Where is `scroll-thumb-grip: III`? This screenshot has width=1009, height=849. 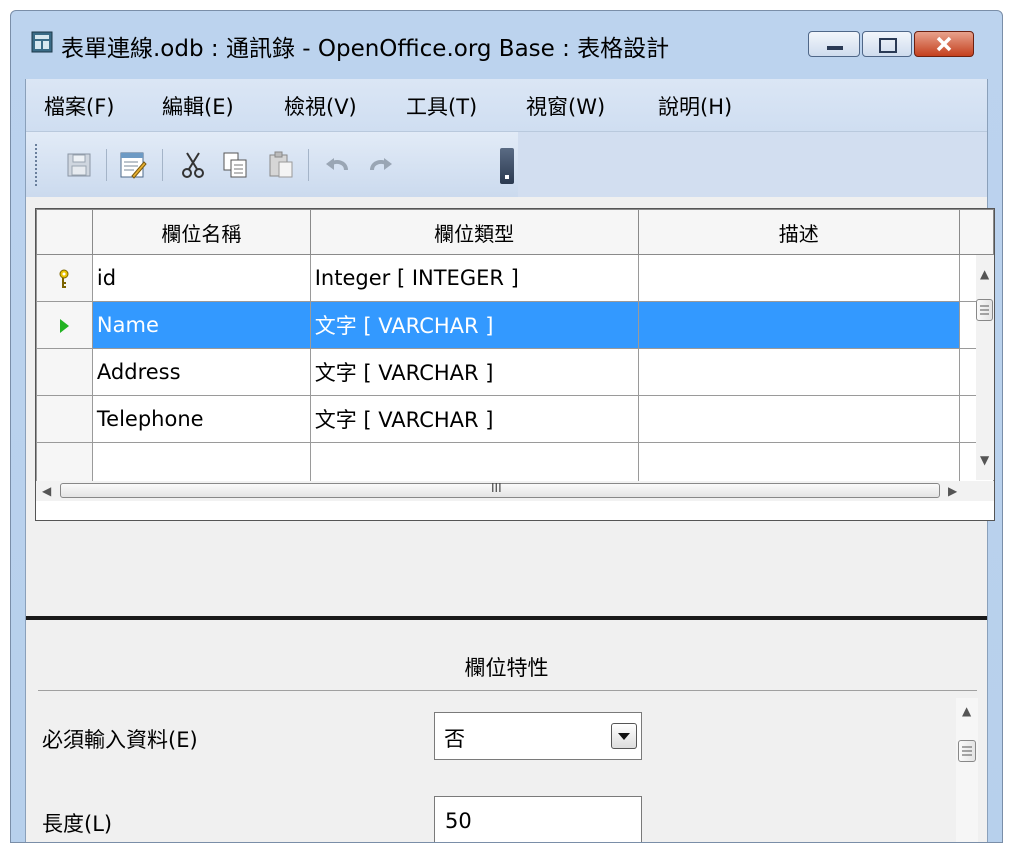 scroll-thumb-grip: III is located at coordinates (496, 488).